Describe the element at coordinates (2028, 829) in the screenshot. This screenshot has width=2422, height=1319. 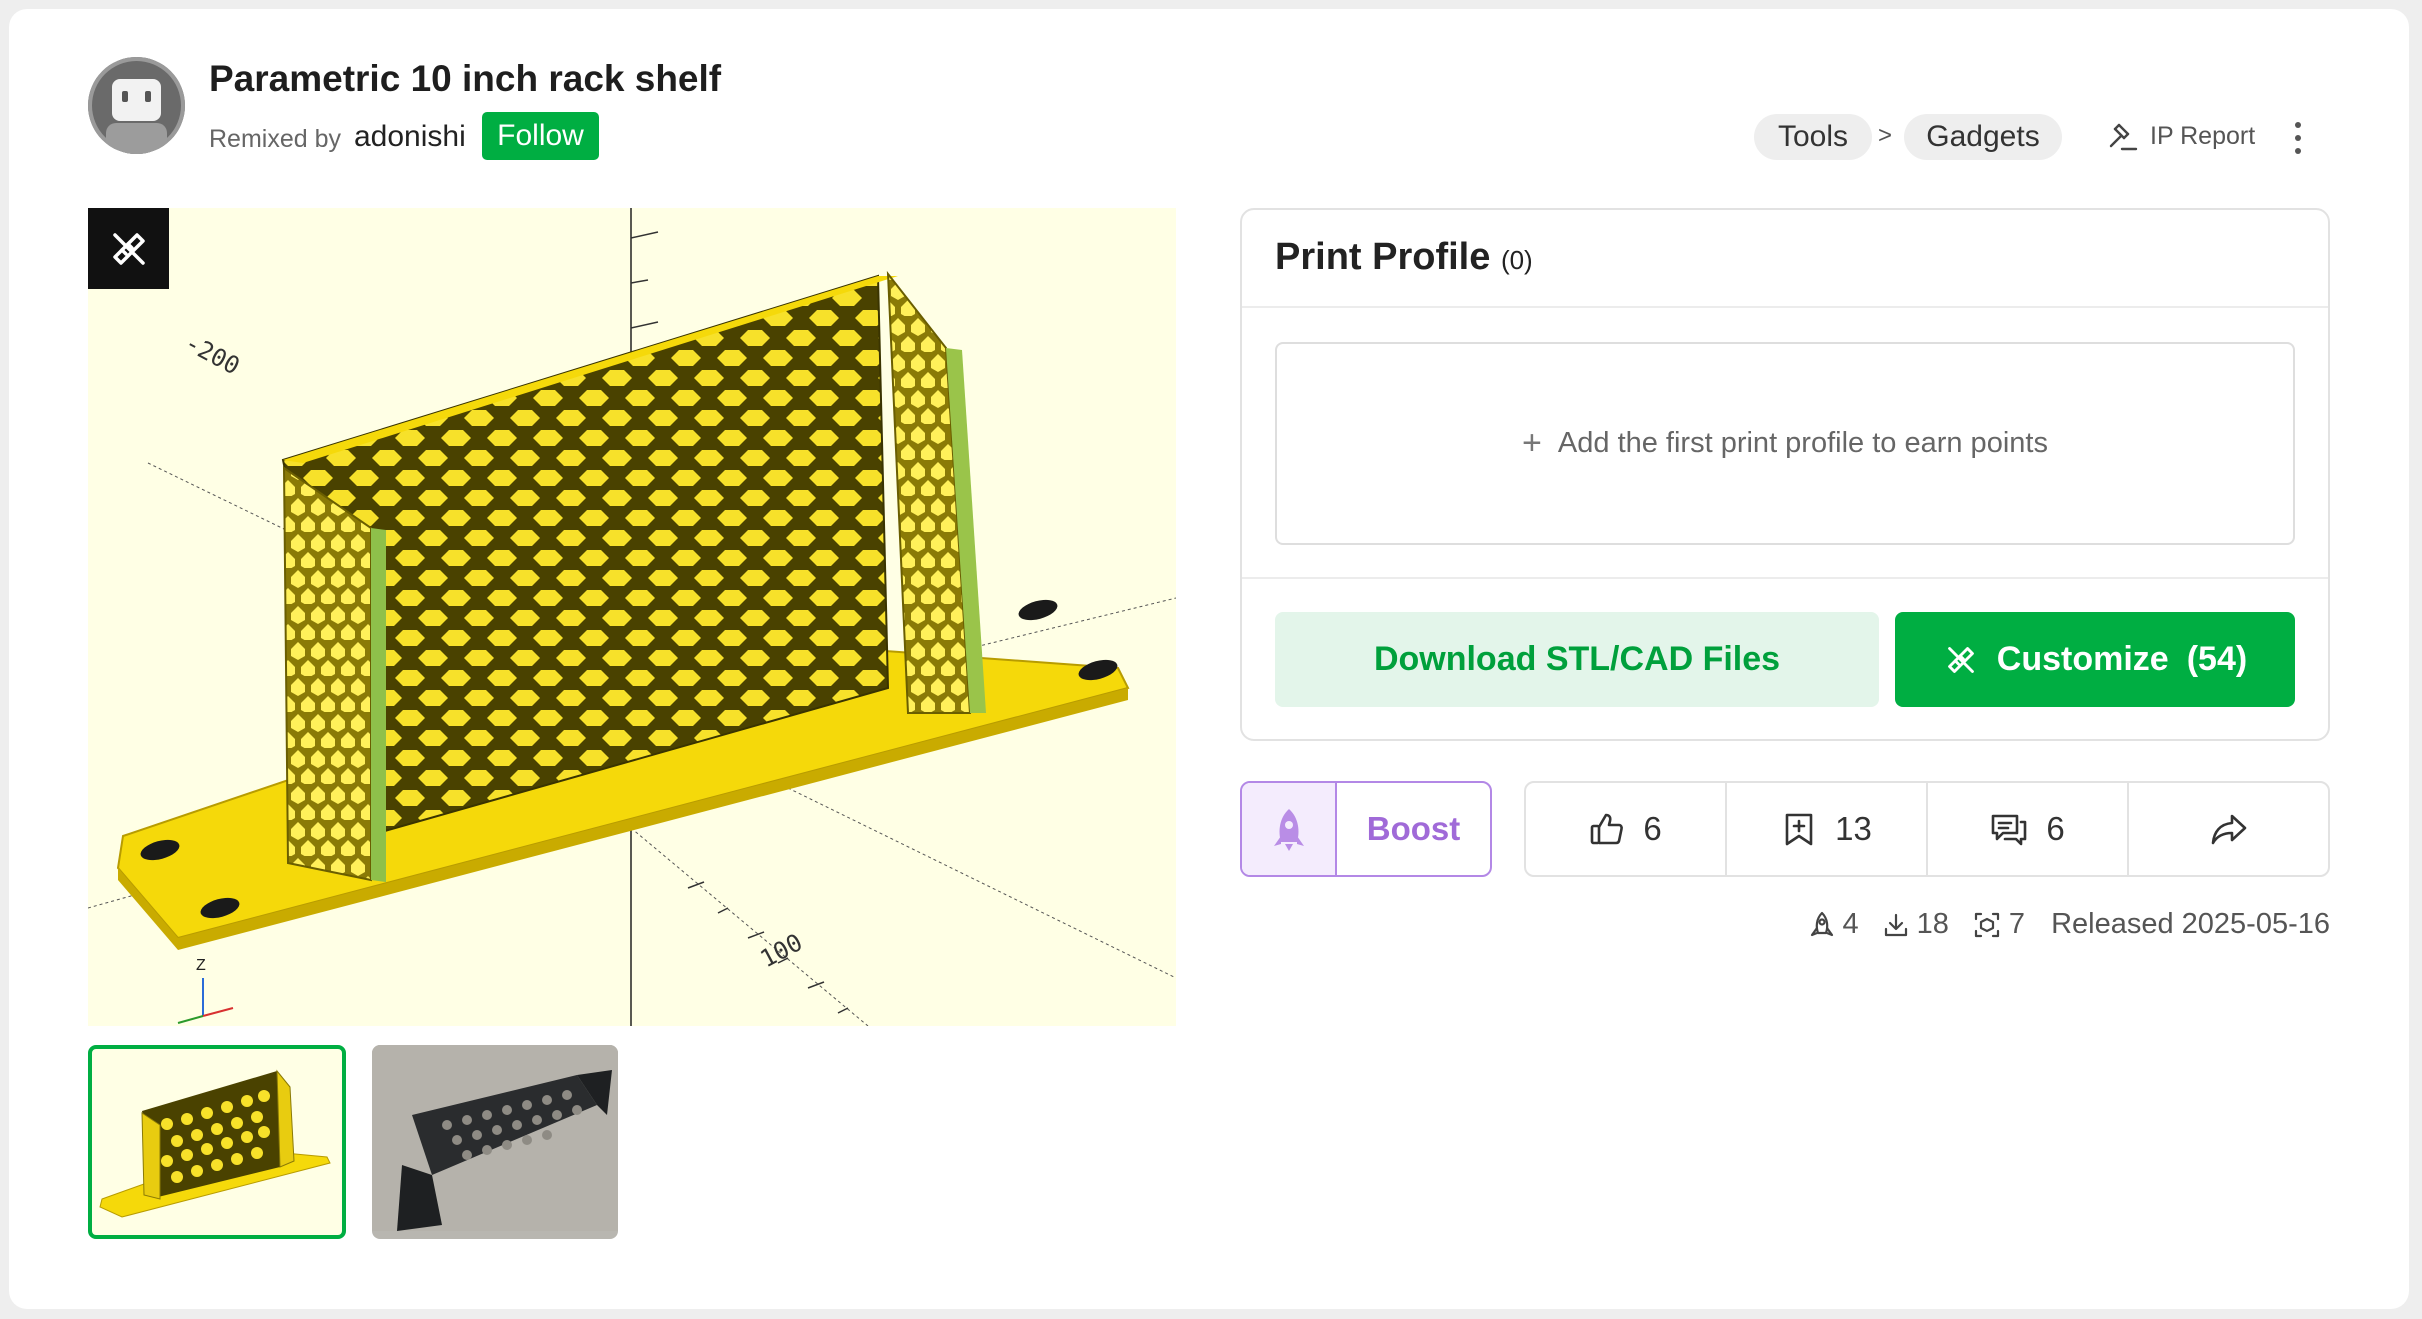
I see `comment-button: 6` at that location.